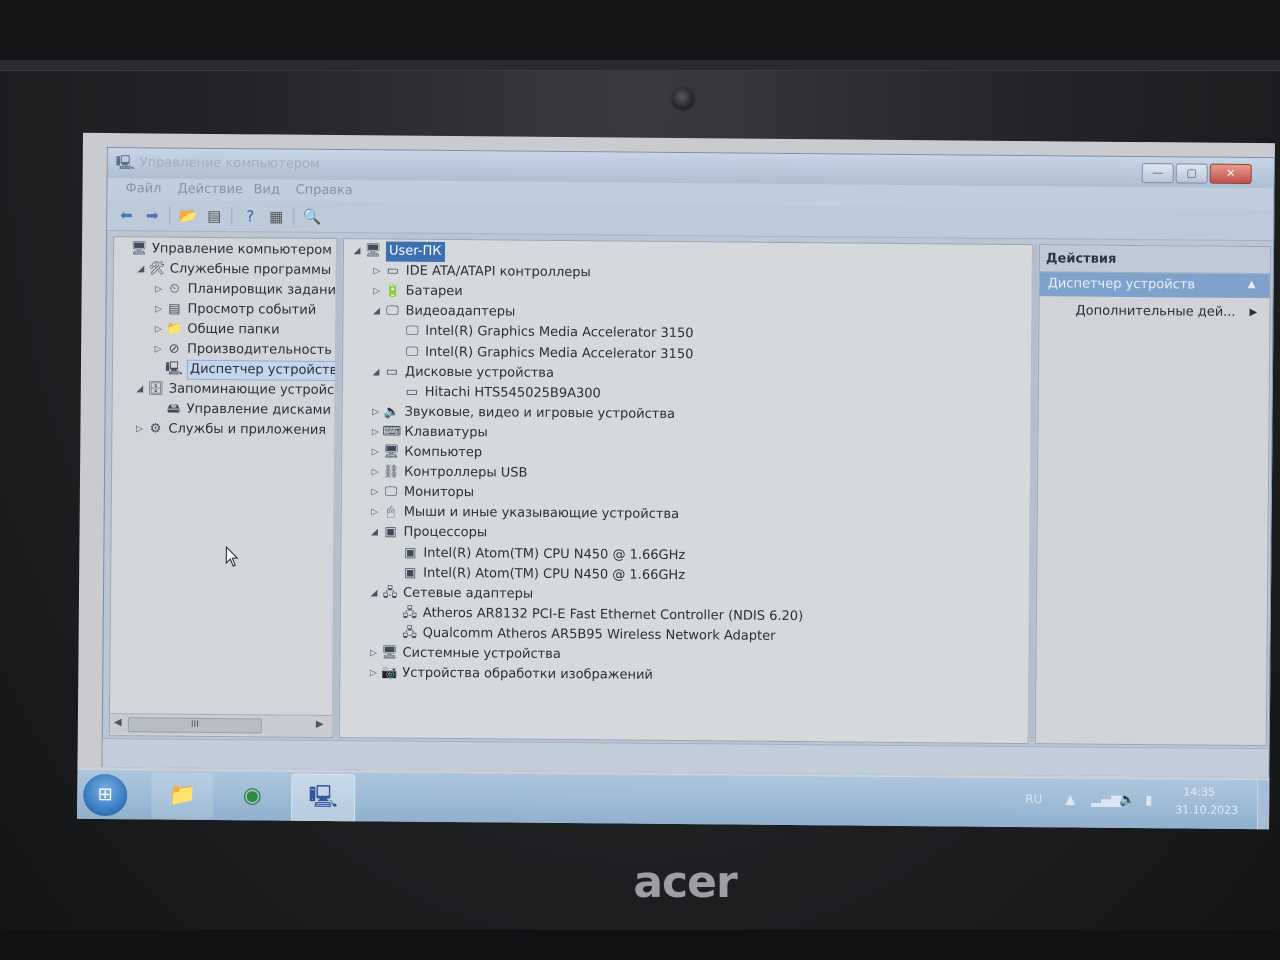  Describe the element at coordinates (143, 188) in the screenshot. I see `menu-file: Файл` at that location.